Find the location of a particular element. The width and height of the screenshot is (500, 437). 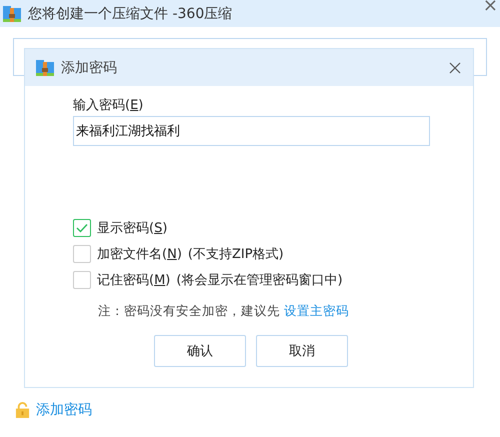

option-note: (不支持ZIP格式) is located at coordinates (236, 254).